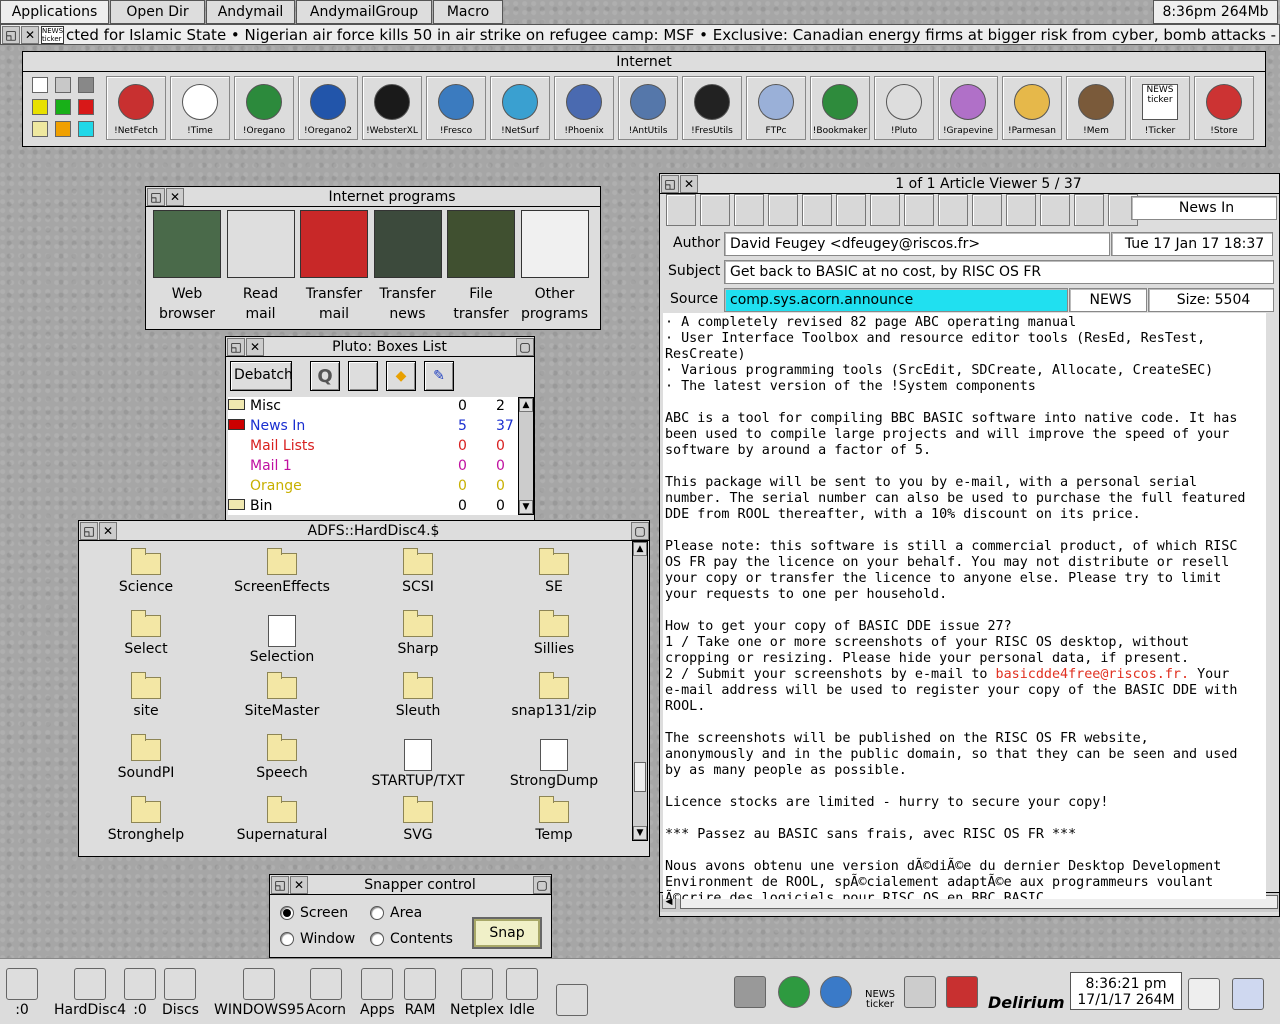  What do you see at coordinates (885, 210) in the screenshot?
I see `save-icon` at bounding box center [885, 210].